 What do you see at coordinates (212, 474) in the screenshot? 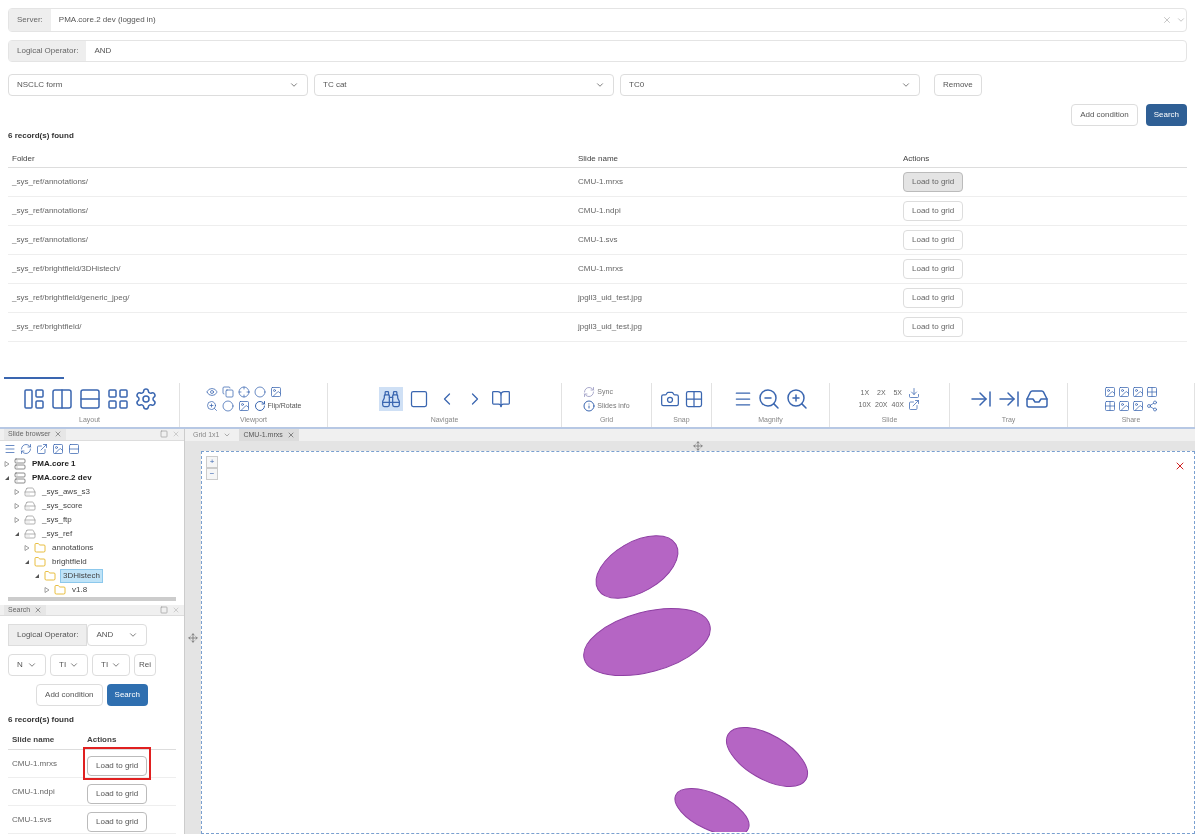
I see `zoom-out-button: −` at bounding box center [212, 474].